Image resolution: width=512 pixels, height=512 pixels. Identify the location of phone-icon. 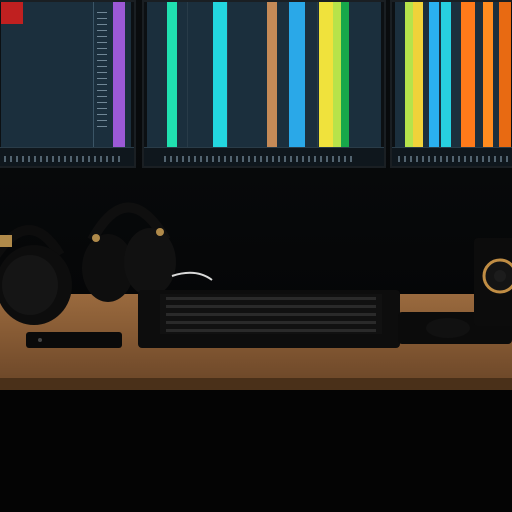
(74, 340).